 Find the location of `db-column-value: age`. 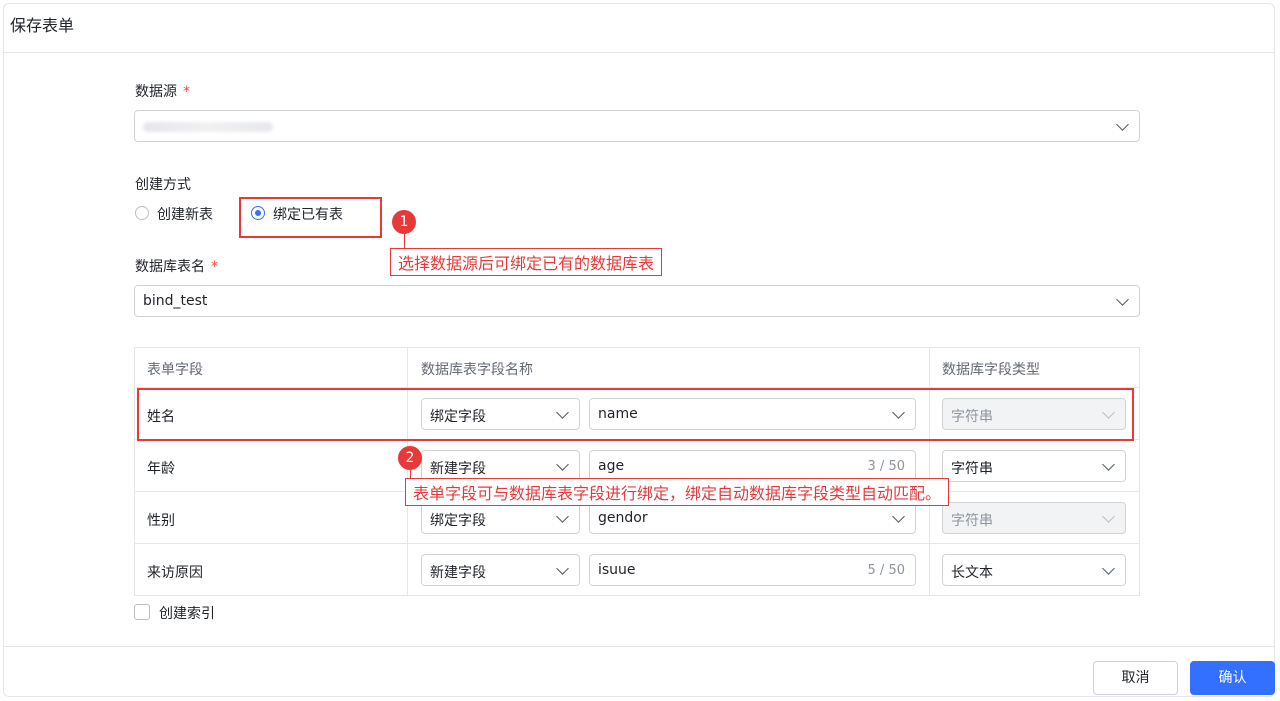

db-column-value: age is located at coordinates (611, 466).